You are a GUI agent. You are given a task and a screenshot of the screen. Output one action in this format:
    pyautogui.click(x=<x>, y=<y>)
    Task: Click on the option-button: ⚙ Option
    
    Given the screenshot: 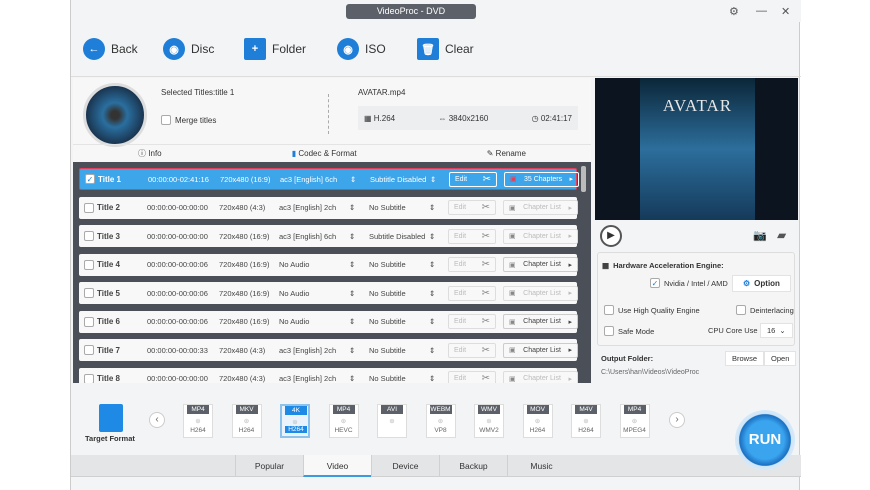 What is the action you would take?
    pyautogui.click(x=761, y=283)
    